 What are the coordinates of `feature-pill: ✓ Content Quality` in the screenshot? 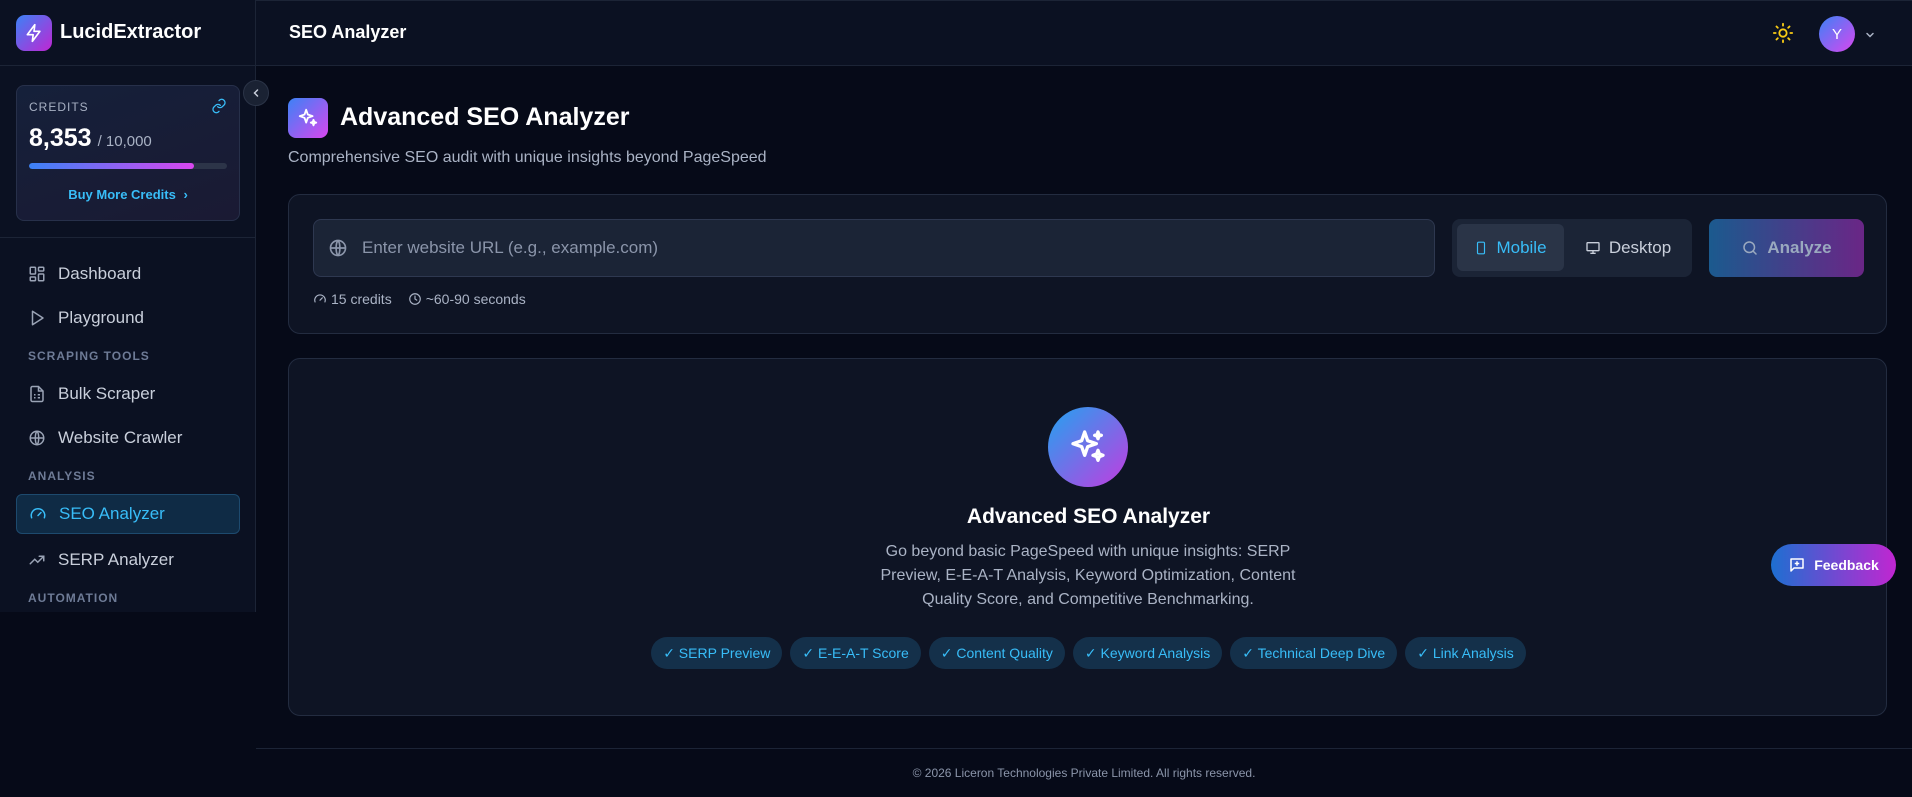 It's located at (996, 653).